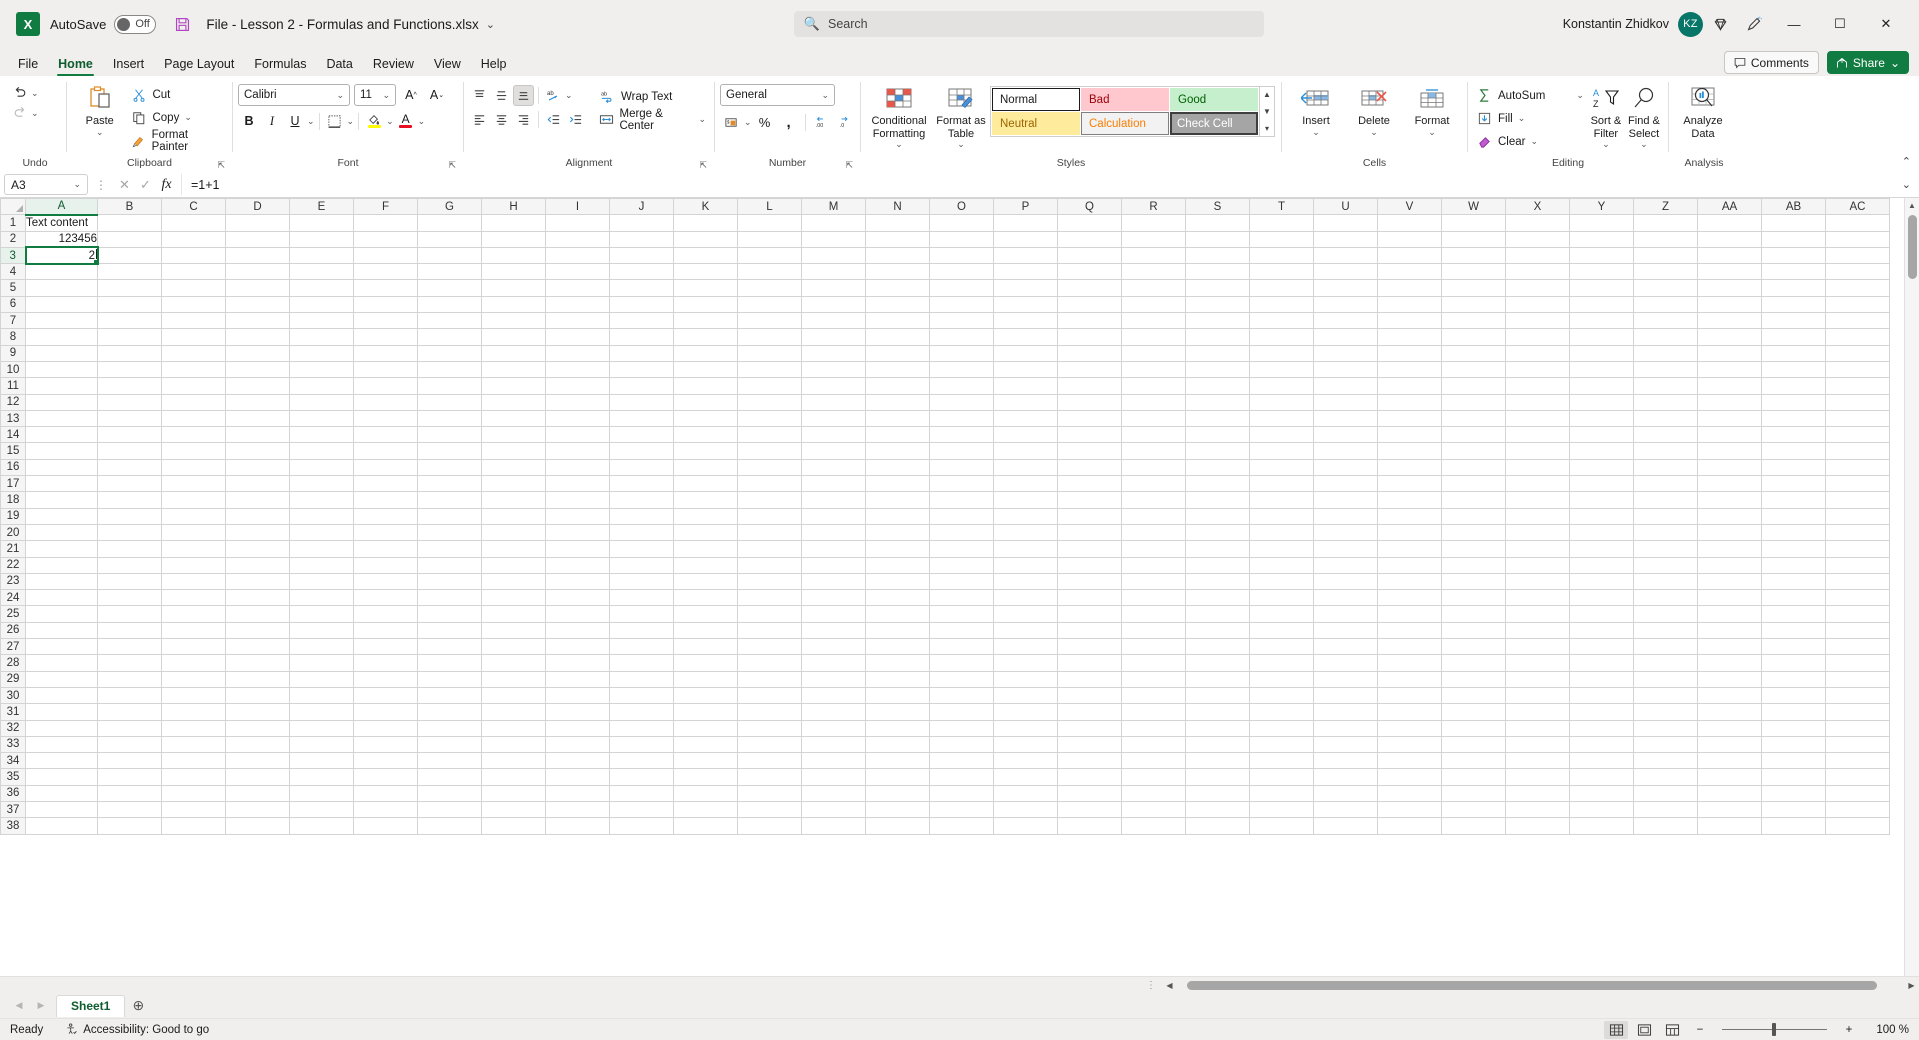 The width and height of the screenshot is (1919, 1040). Describe the element at coordinates (1537, 761) in the screenshot. I see `cell-x34` at that location.